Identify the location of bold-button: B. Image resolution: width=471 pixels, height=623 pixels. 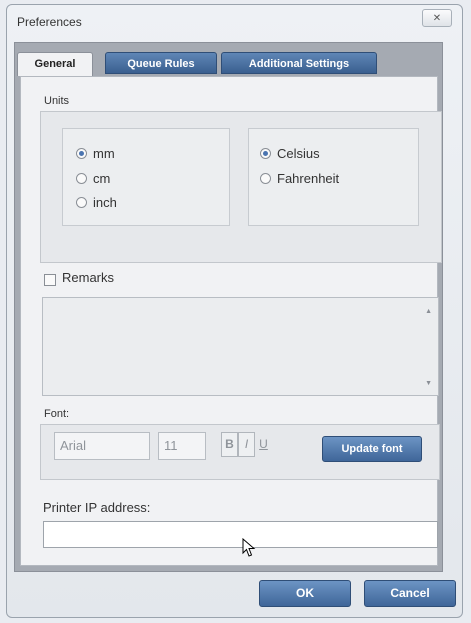
(229, 444).